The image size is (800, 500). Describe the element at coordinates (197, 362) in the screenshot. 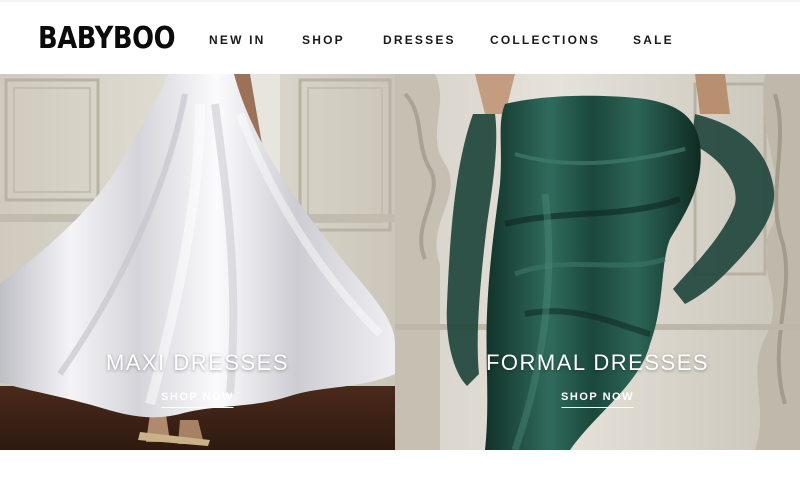

I see `maxi-dresses-title: MAXI DRESSES` at that location.